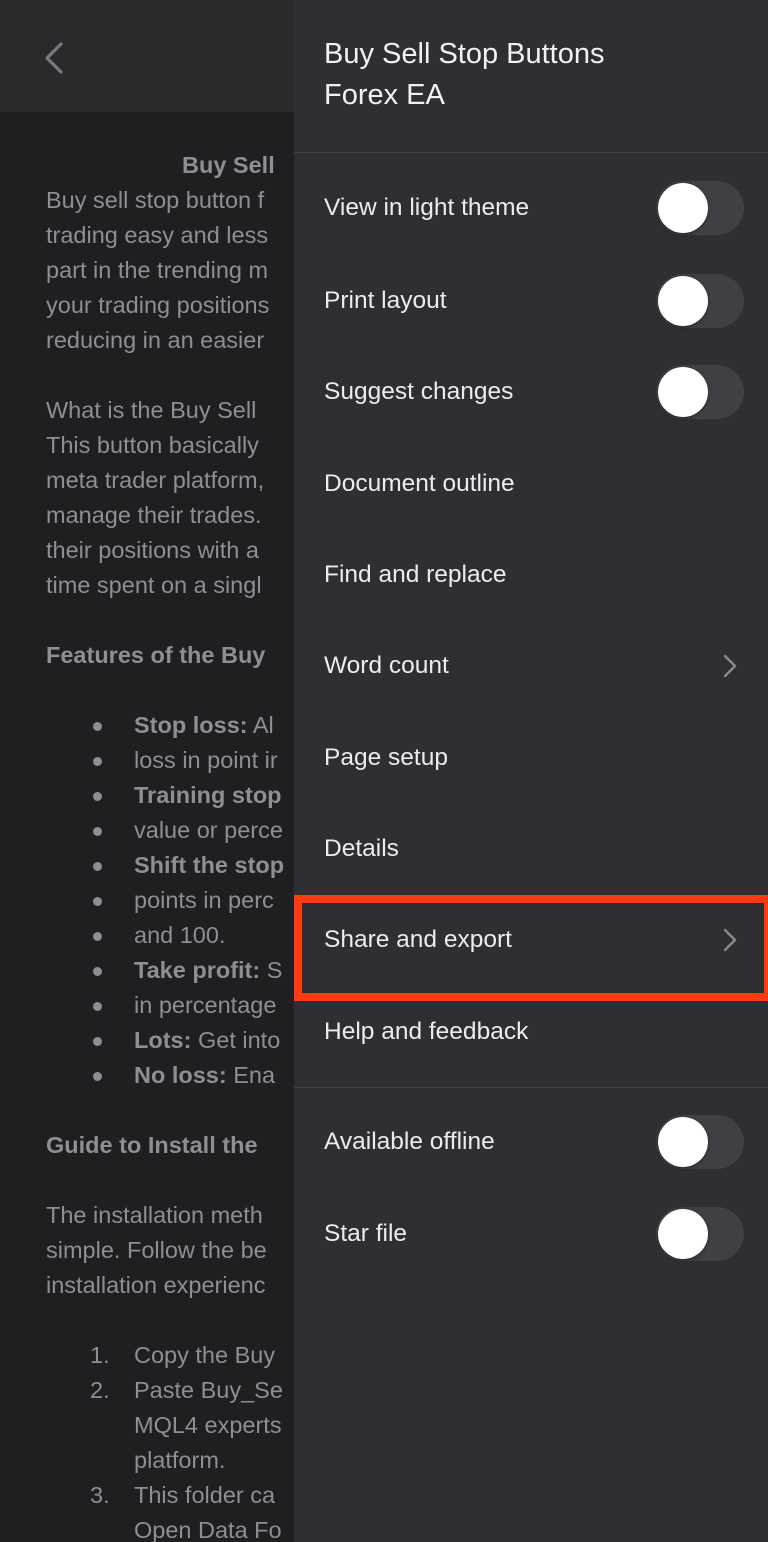 This screenshot has width=768, height=1542. What do you see at coordinates (464, 54) in the screenshot?
I see `drawer-title-line: Buy Sell Stop Buttons` at bounding box center [464, 54].